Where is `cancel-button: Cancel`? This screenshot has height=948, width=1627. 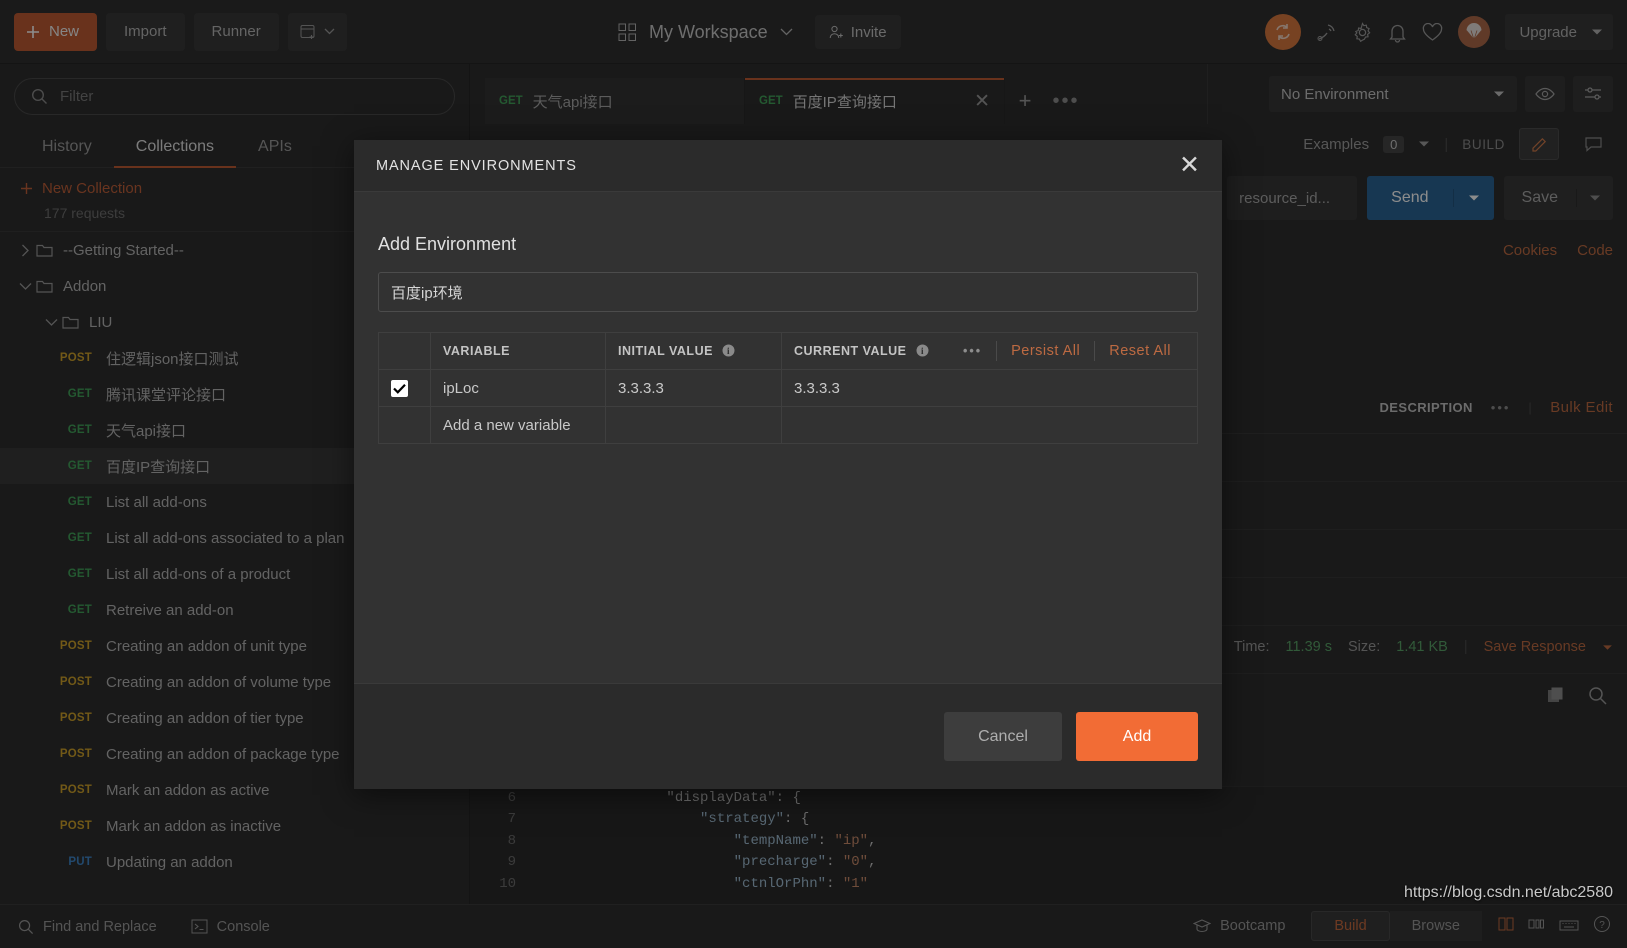
cancel-button: Cancel is located at coordinates (1003, 736).